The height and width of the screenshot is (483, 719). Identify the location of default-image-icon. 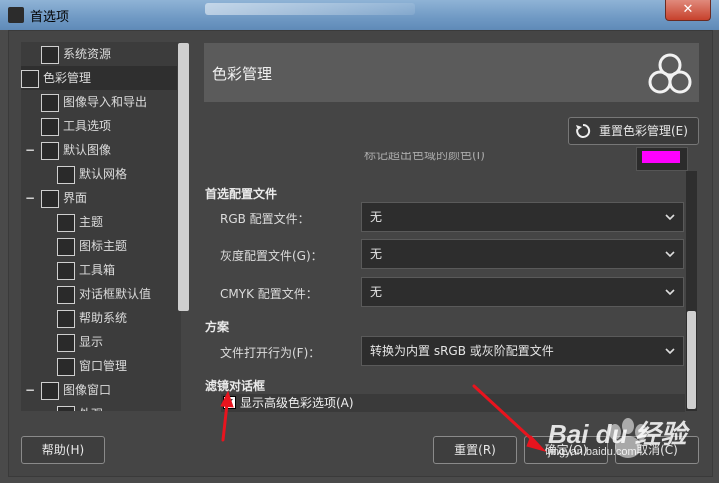
(50, 150).